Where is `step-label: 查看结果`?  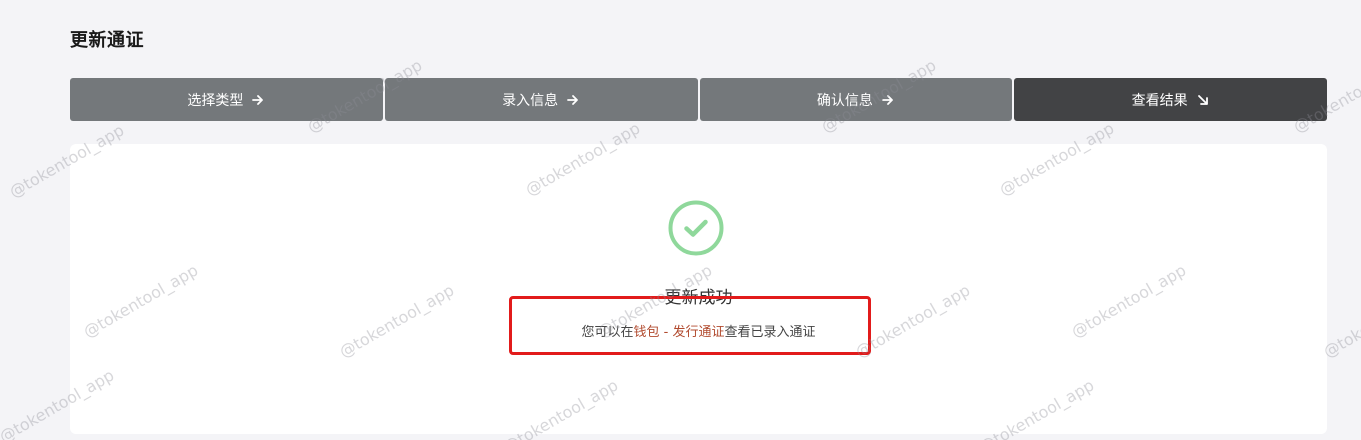
step-label: 查看结果 is located at coordinates (1159, 100).